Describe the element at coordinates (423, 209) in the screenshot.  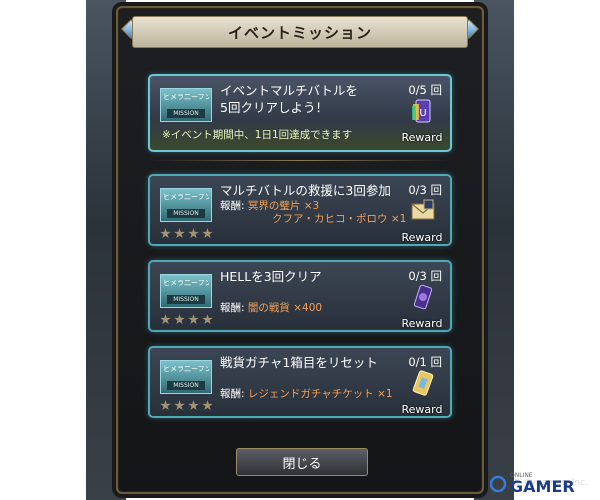
I see `letter-reward-icon` at that location.